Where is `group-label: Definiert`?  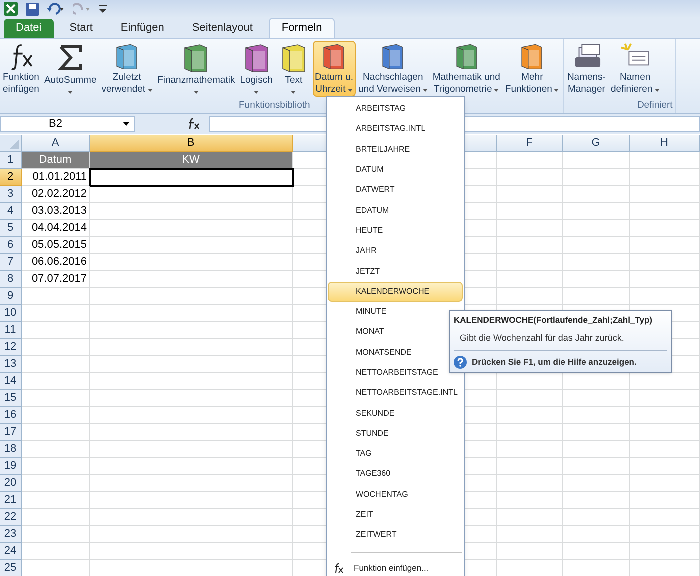
group-label: Definiert is located at coordinates (655, 105).